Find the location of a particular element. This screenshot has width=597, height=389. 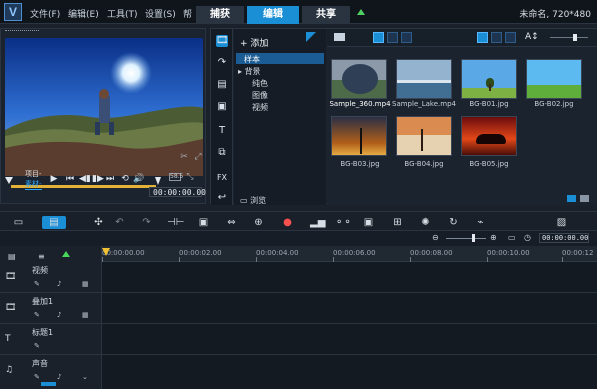

text-icon: T is located at coordinates (222, 131).